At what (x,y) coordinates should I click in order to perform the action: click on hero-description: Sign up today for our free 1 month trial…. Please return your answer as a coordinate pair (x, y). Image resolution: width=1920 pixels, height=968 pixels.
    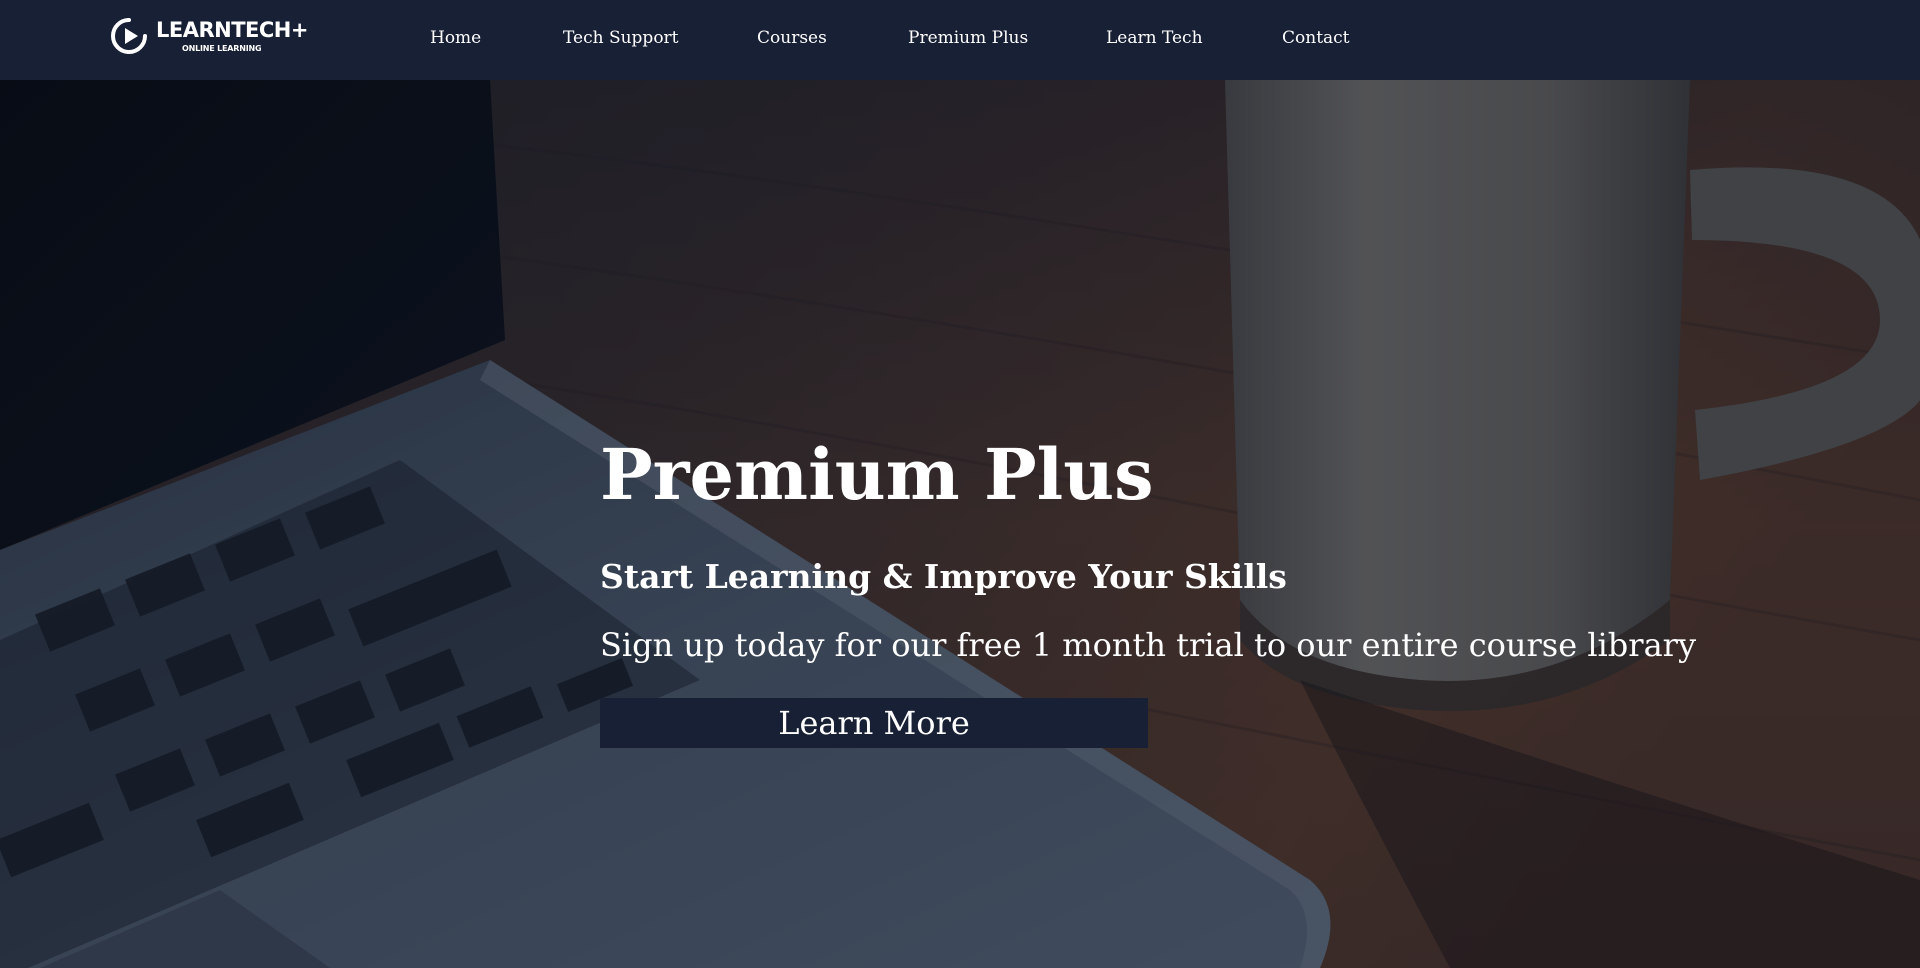
    Looking at the image, I should click on (1148, 645).